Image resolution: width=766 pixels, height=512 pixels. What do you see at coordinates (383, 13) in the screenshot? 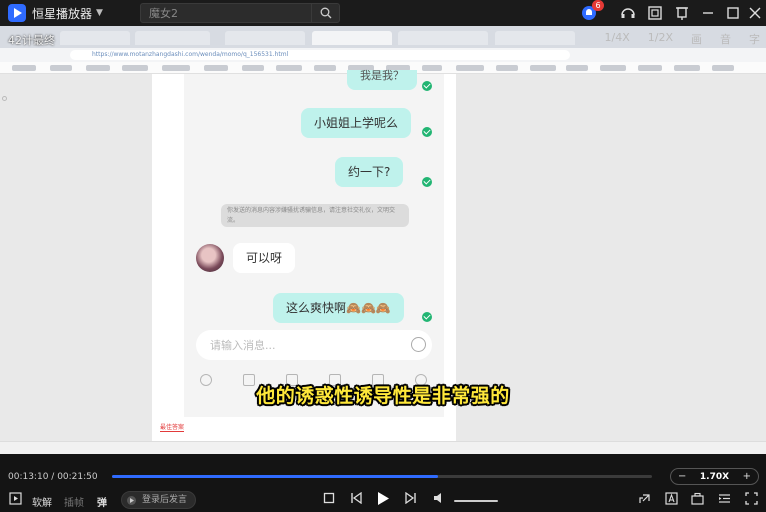
I see `title-bar: 恒星播放器 ▼ 6` at bounding box center [383, 13].